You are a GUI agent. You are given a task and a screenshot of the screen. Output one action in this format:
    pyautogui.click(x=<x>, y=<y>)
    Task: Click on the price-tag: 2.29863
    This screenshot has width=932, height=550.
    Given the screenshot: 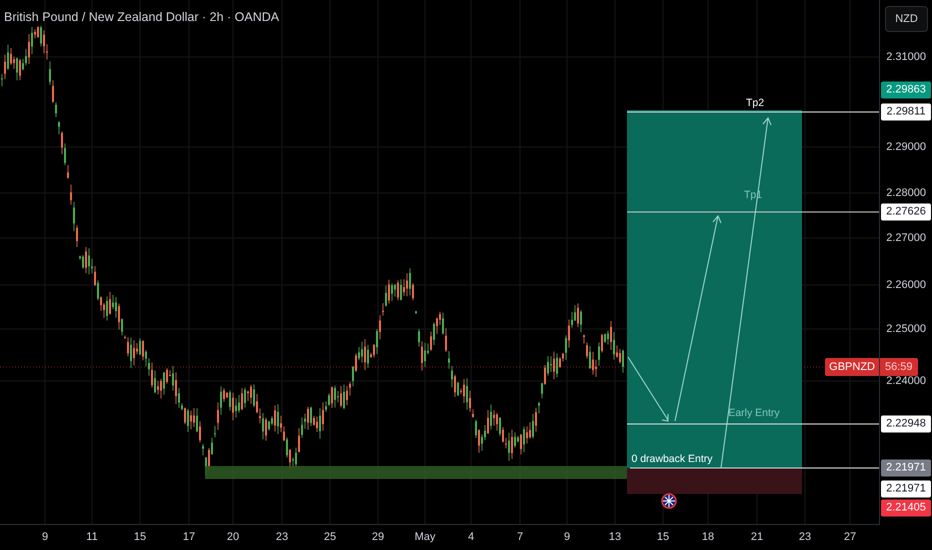 What is the action you would take?
    pyautogui.click(x=906, y=90)
    